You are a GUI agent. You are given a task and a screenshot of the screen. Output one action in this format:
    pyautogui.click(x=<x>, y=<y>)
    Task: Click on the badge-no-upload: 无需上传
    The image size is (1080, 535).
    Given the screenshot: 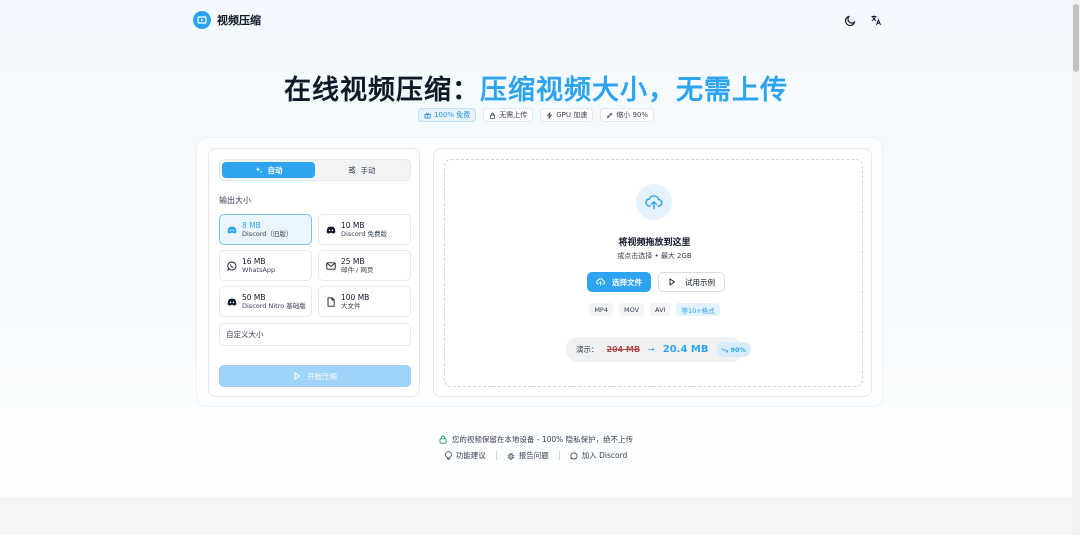 What is the action you would take?
    pyautogui.click(x=508, y=115)
    